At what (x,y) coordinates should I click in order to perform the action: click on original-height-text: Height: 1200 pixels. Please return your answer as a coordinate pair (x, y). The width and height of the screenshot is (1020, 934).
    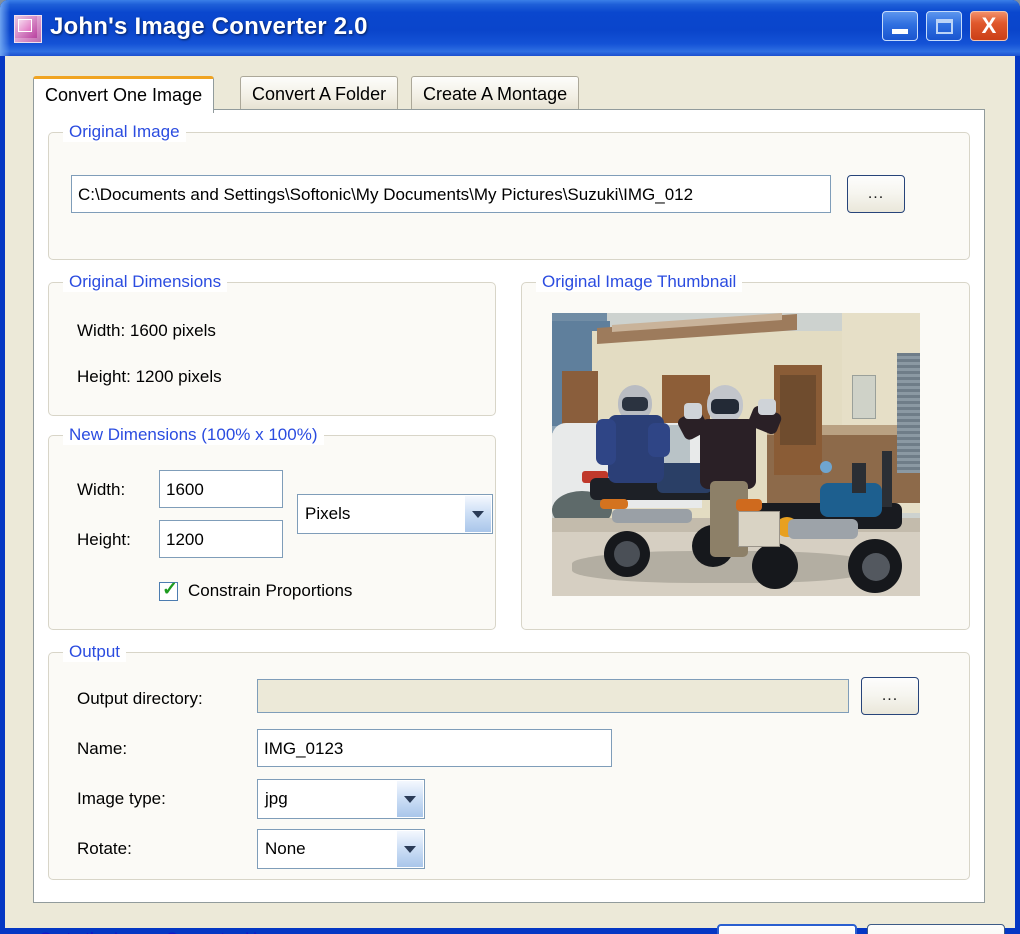
    Looking at the image, I should click on (149, 376).